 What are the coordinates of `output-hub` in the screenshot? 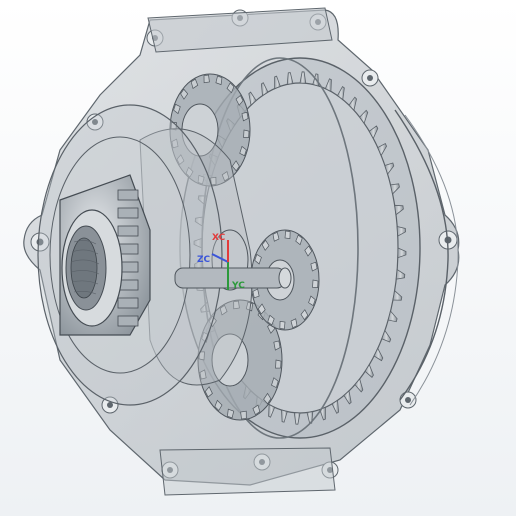 It's located at (105, 255).